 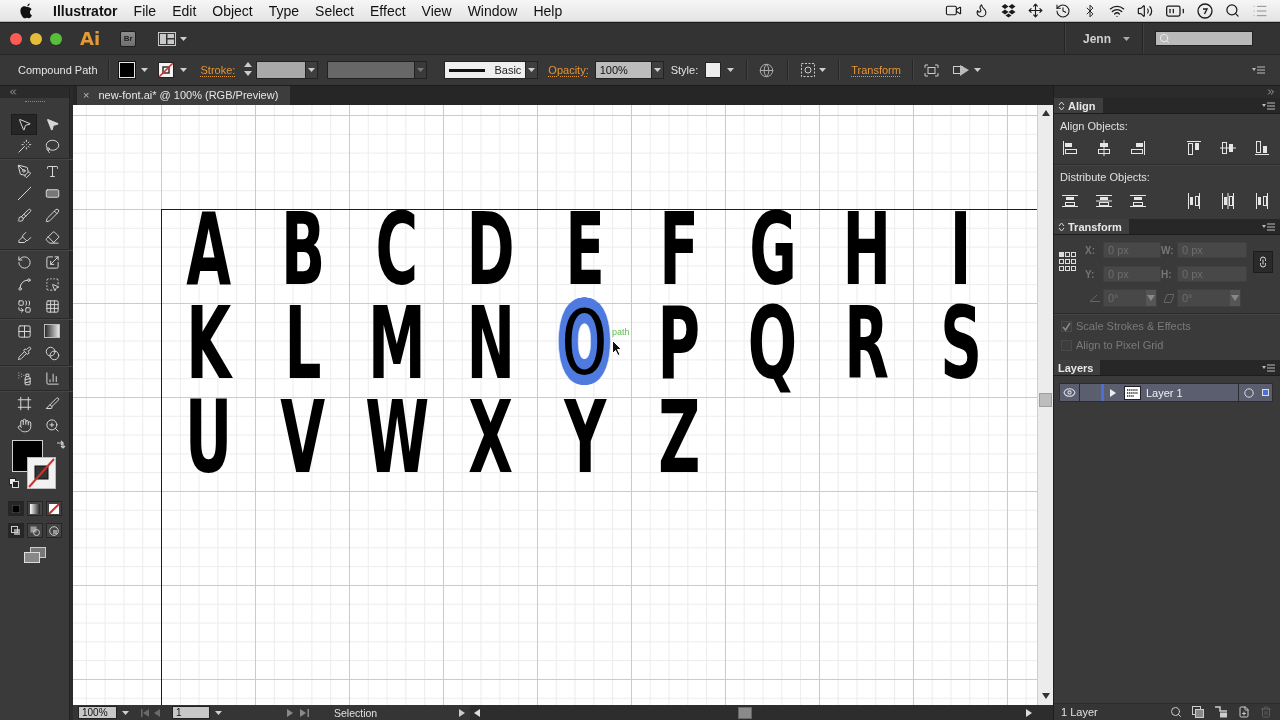 I want to click on scroll-up-button, so click(x=1045, y=113).